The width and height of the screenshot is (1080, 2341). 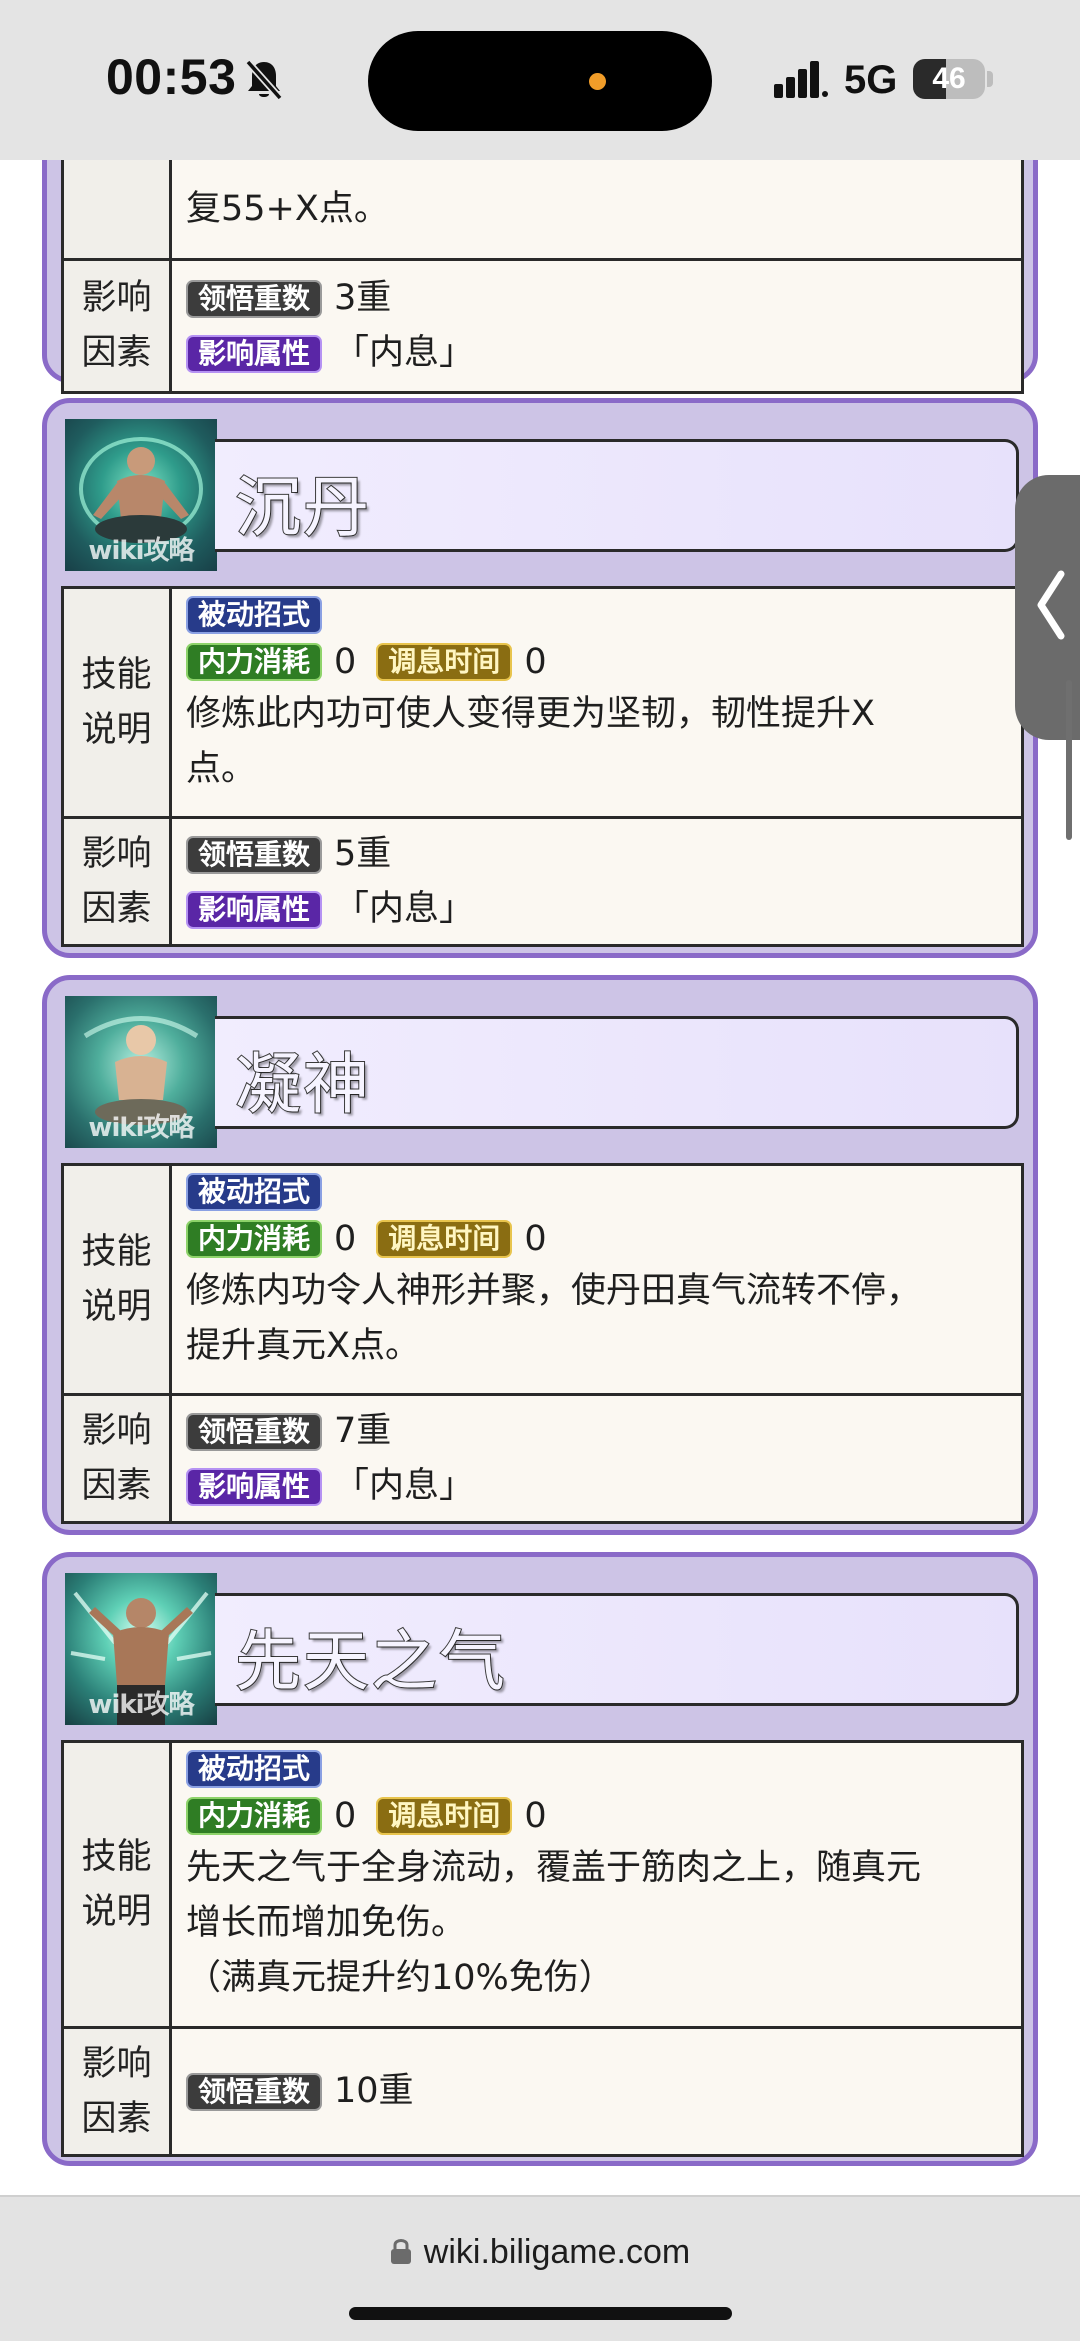 I want to click on factor-body: 领悟重数 10重, so click(x=596, y=2091).